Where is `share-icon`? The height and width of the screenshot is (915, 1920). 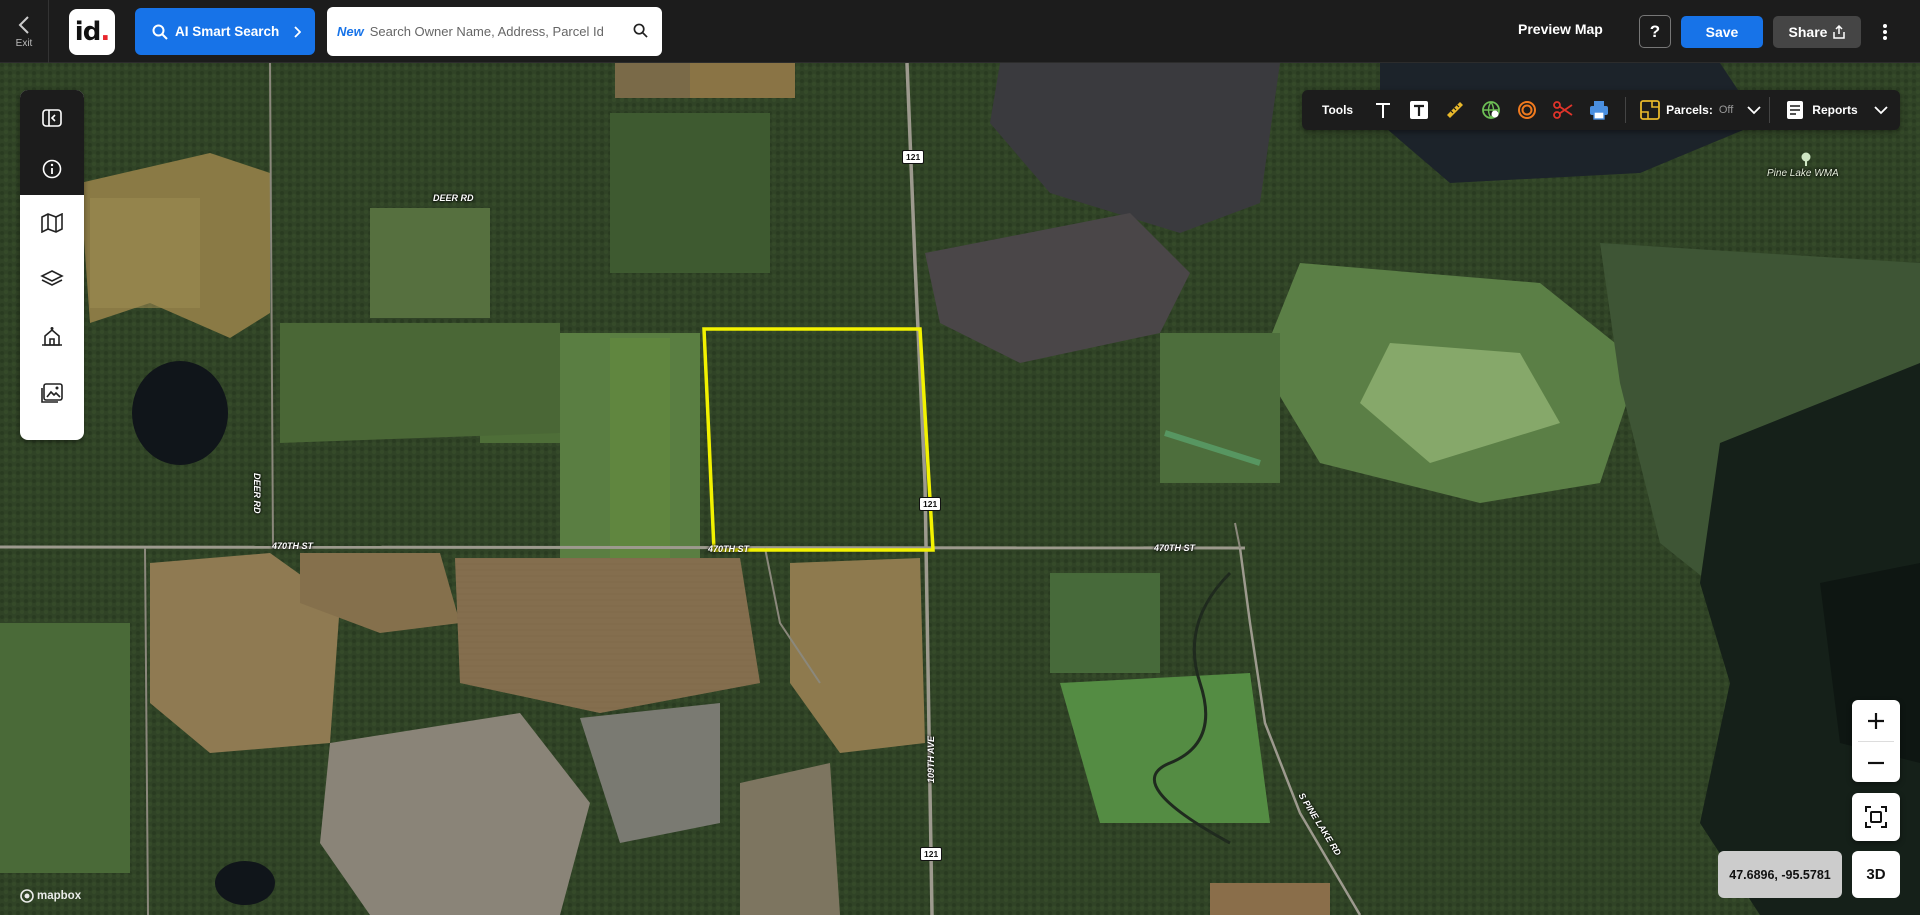
share-icon is located at coordinates (1839, 32).